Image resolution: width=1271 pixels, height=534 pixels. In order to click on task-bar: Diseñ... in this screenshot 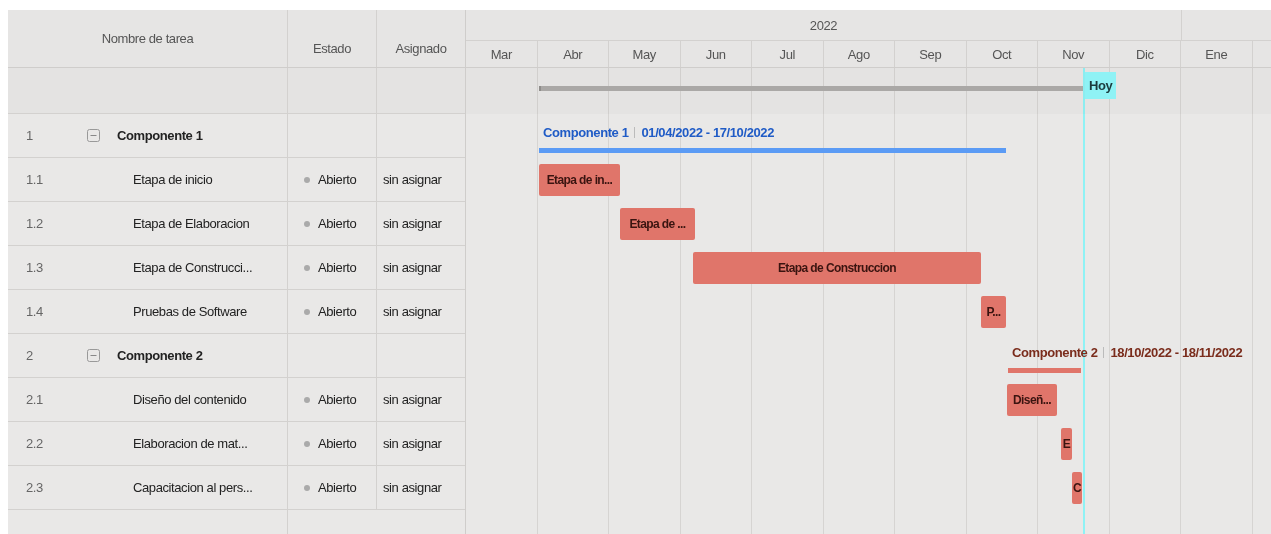, I will do `click(1032, 400)`.